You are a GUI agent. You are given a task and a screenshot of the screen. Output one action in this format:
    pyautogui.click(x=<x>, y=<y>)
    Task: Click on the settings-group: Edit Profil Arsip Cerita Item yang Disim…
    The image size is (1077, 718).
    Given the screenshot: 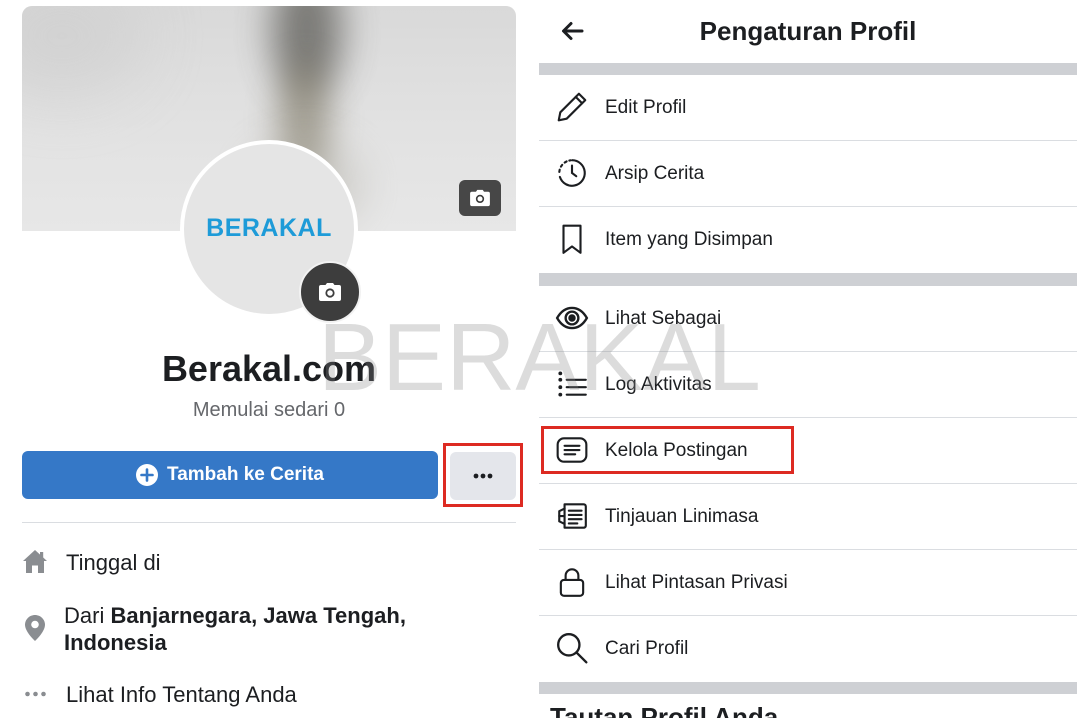 What is the action you would take?
    pyautogui.click(x=808, y=174)
    